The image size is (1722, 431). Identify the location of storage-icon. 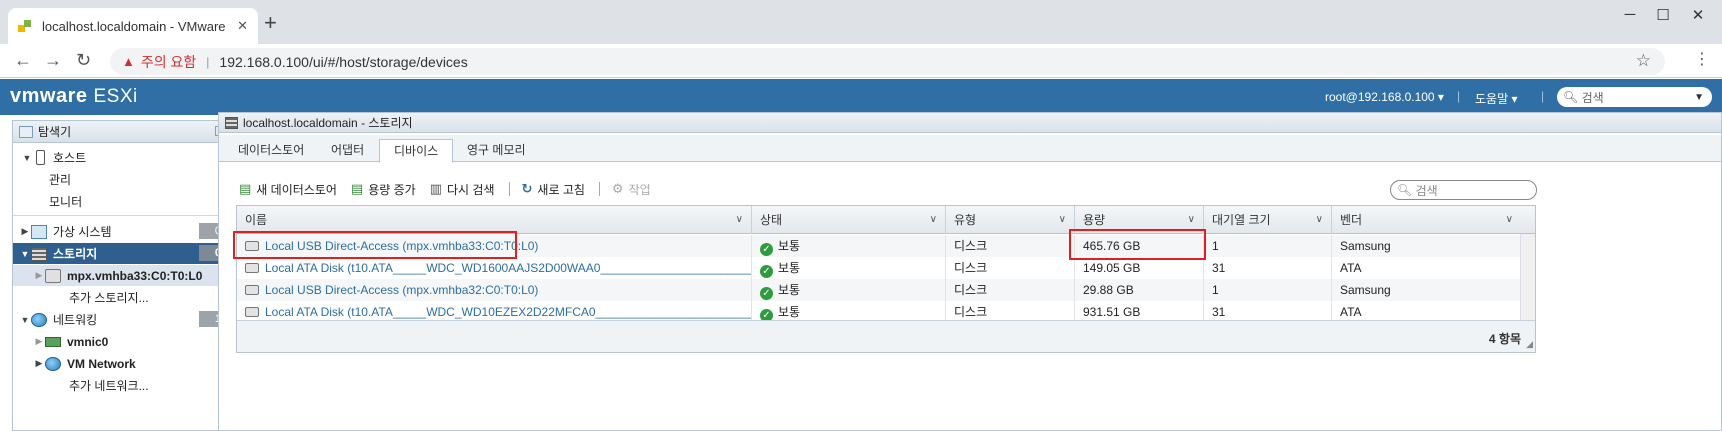
(231, 122).